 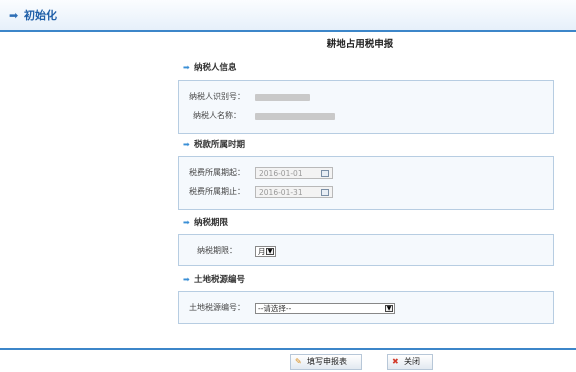 What do you see at coordinates (366, 107) in the screenshot?
I see `taxpayer-info-panel: 纳税人识别号： 纳税人名称：` at bounding box center [366, 107].